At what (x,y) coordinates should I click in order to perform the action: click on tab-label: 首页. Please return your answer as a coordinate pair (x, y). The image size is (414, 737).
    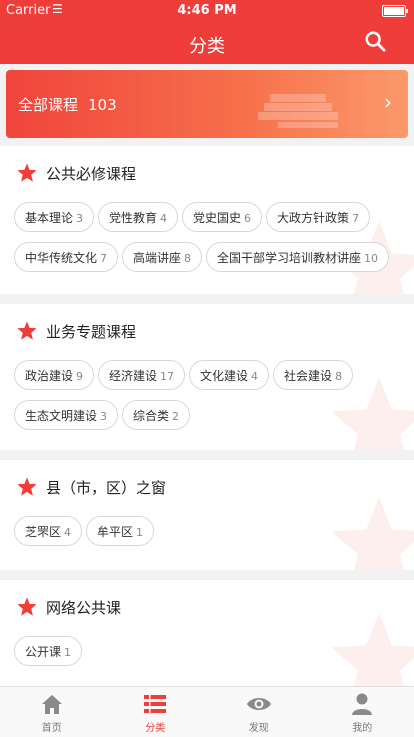
    Looking at the image, I should click on (52, 726).